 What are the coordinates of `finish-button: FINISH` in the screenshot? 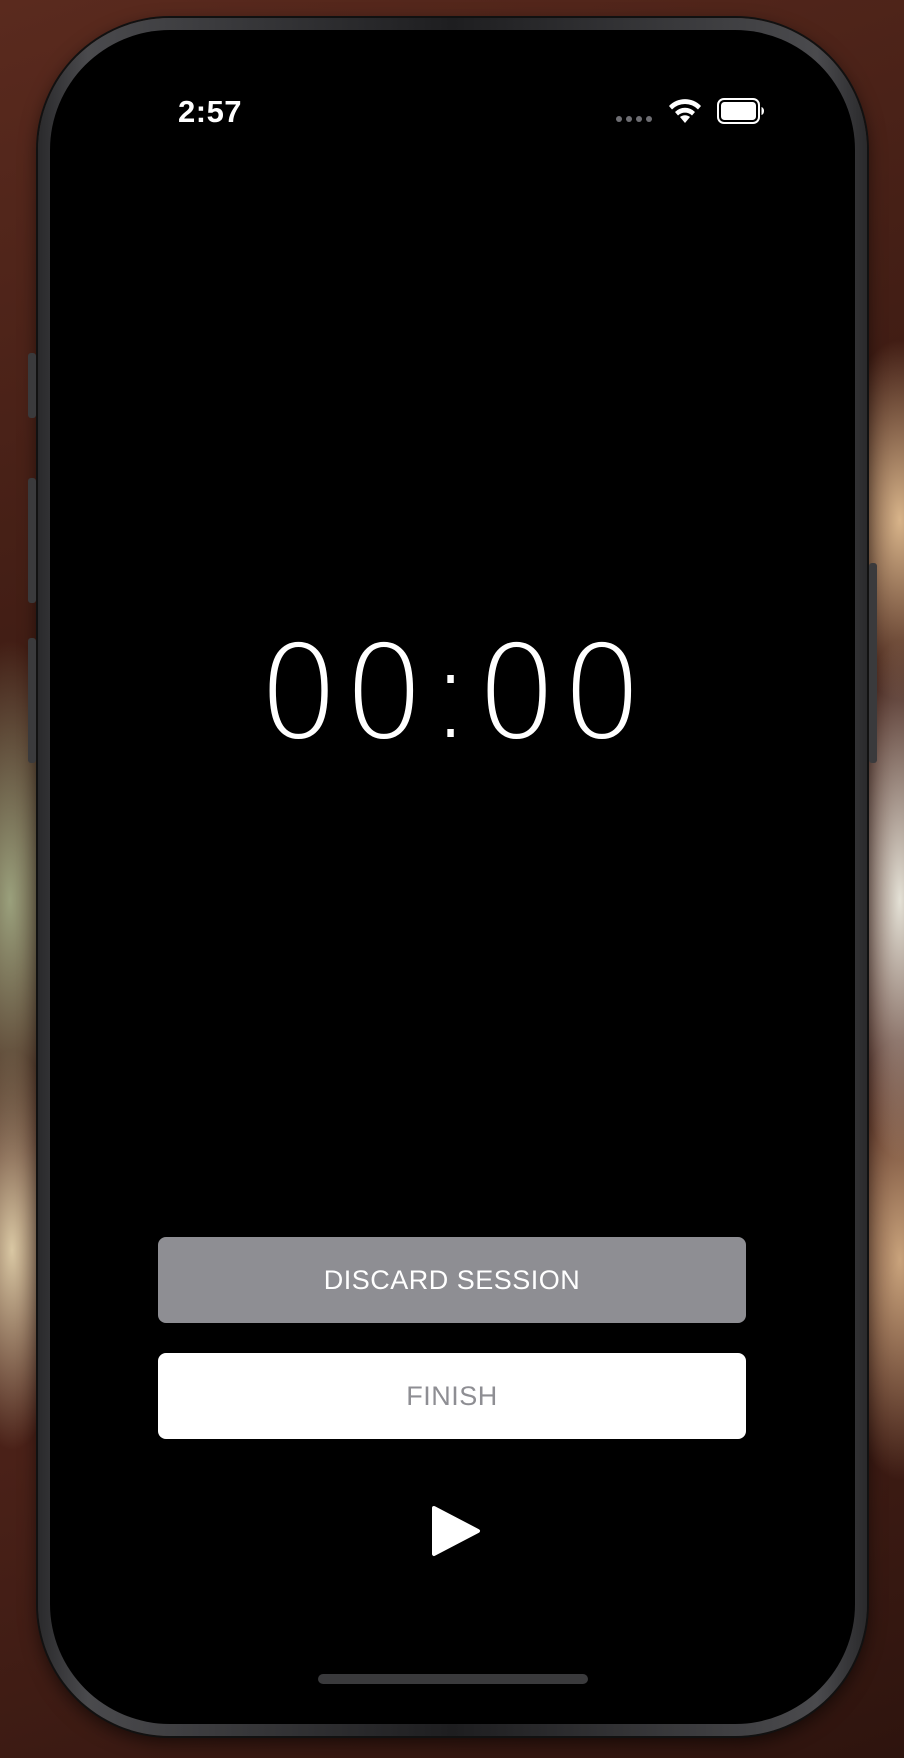 It's located at (452, 1396).